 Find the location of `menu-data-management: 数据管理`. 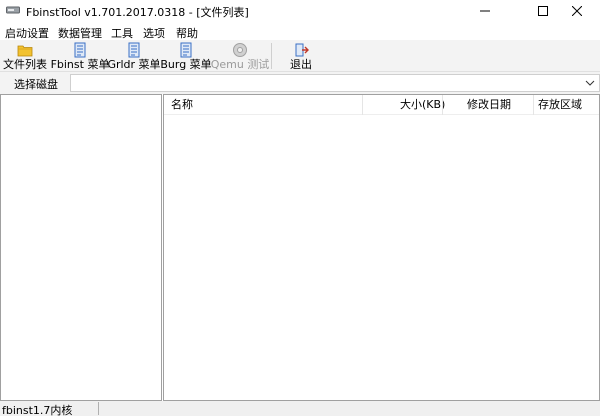

menu-data-management: 数据管理 is located at coordinates (80, 33).